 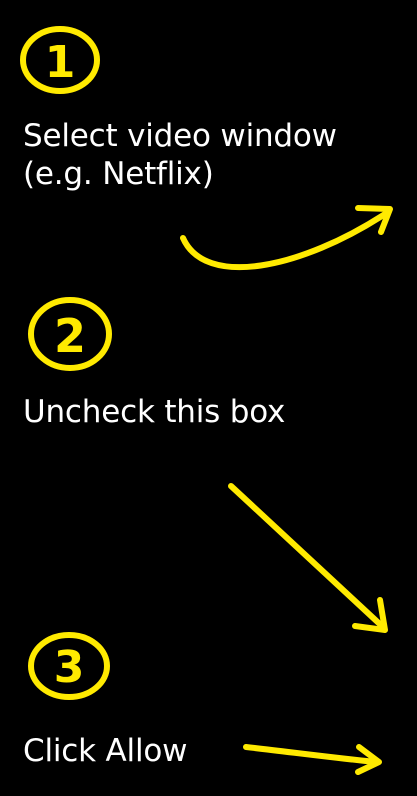 I want to click on step-3-number: 3, so click(x=69, y=667).